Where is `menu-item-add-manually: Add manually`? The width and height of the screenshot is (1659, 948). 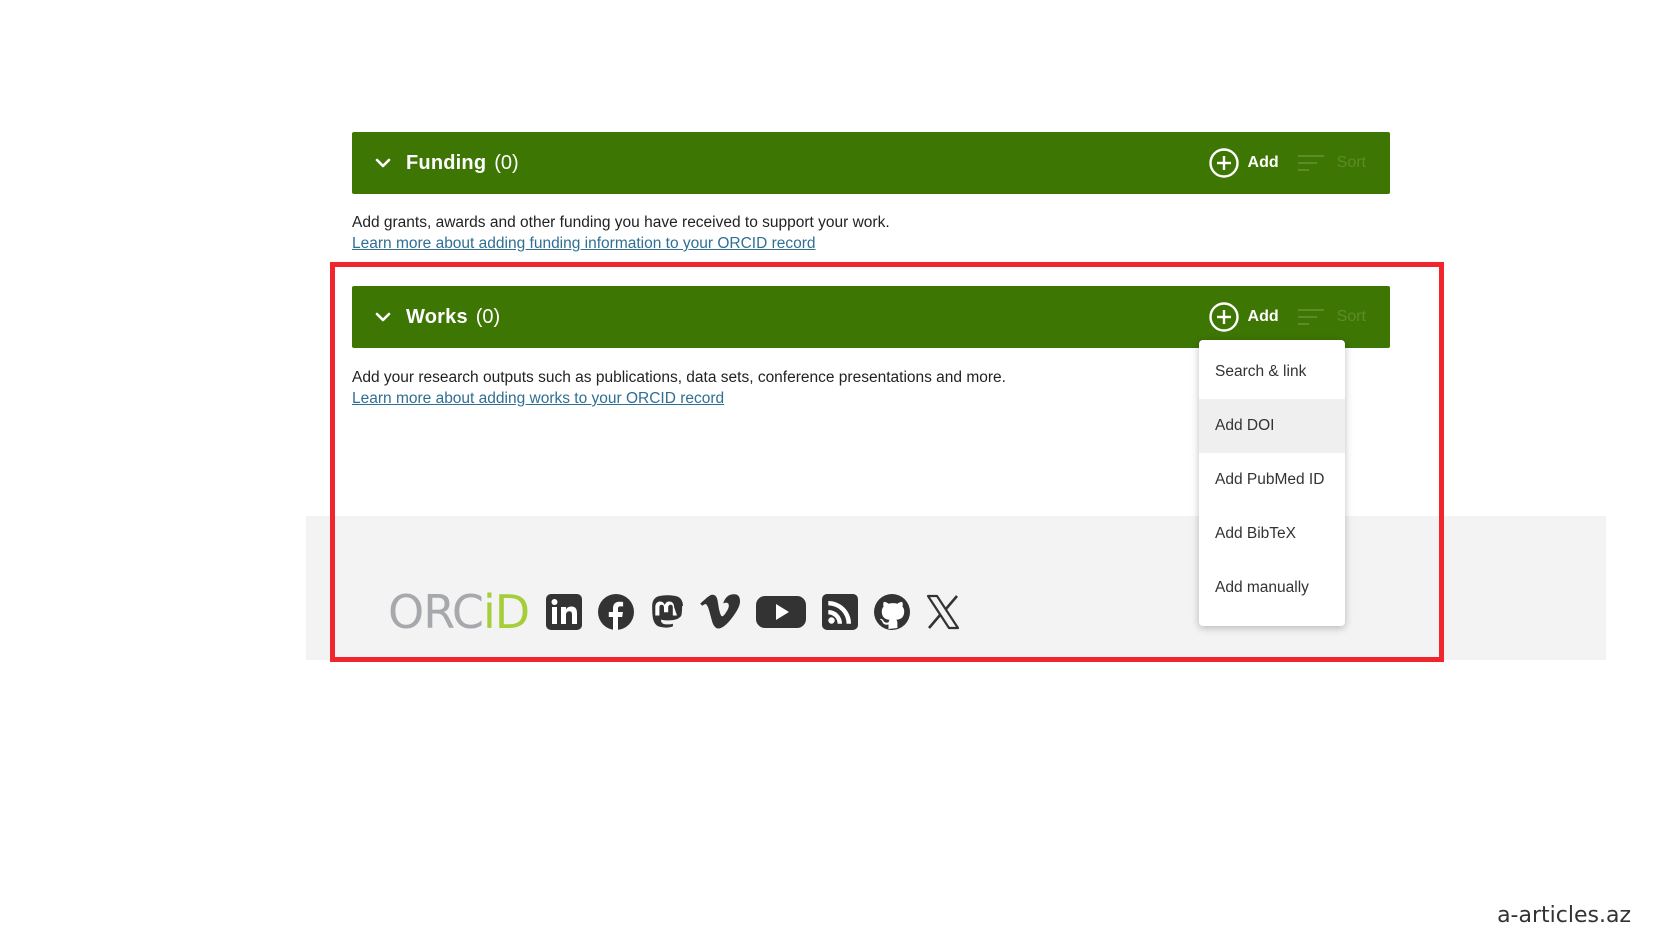
menu-item-add-manually: Add manually is located at coordinates (1272, 588).